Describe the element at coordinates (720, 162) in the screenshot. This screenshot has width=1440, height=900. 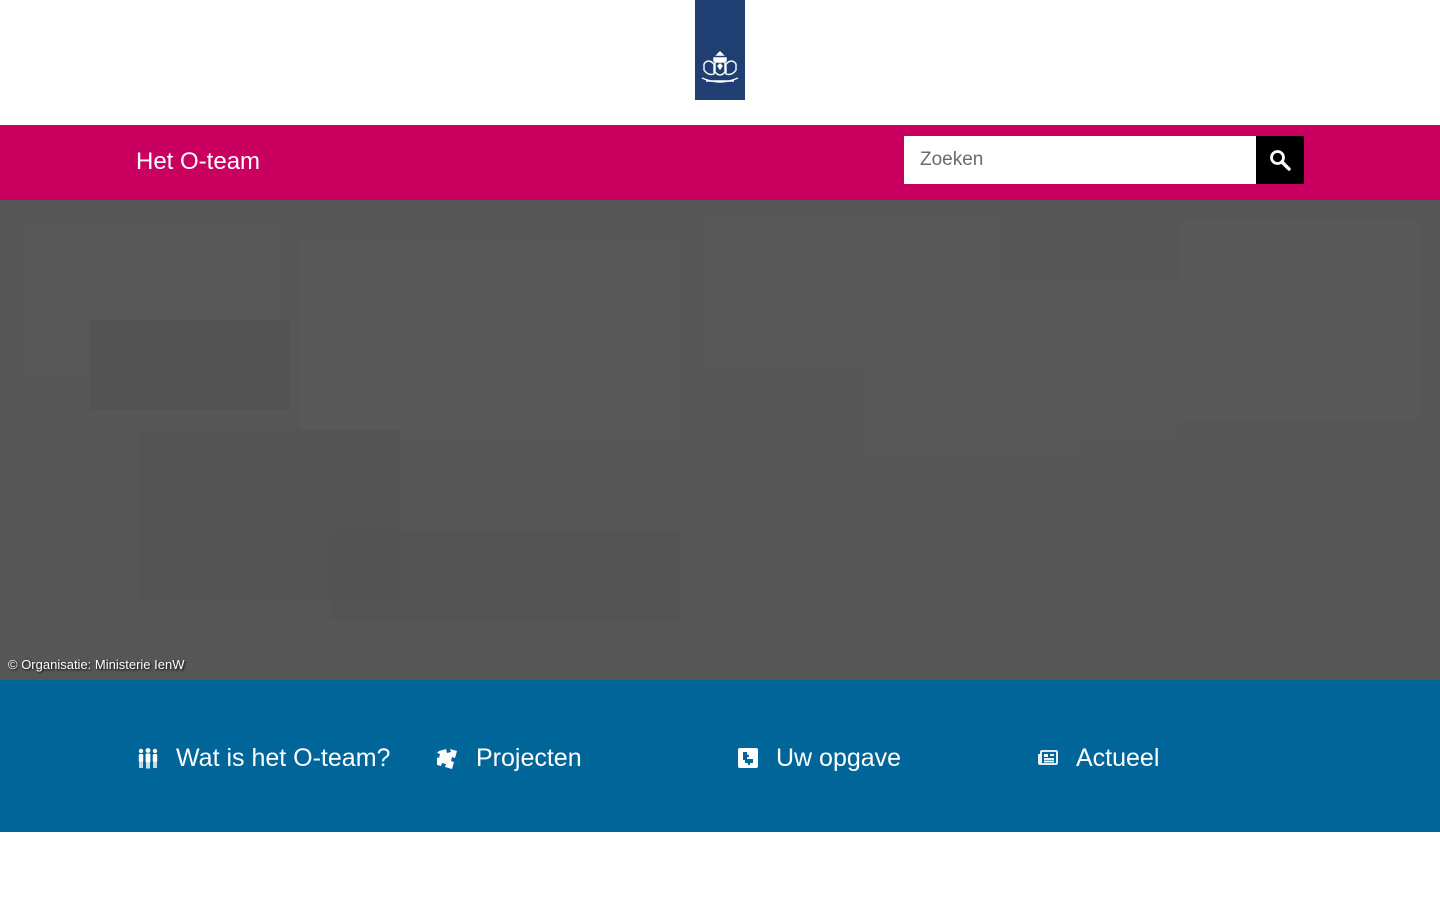
I see `site-header: Het O-team` at that location.